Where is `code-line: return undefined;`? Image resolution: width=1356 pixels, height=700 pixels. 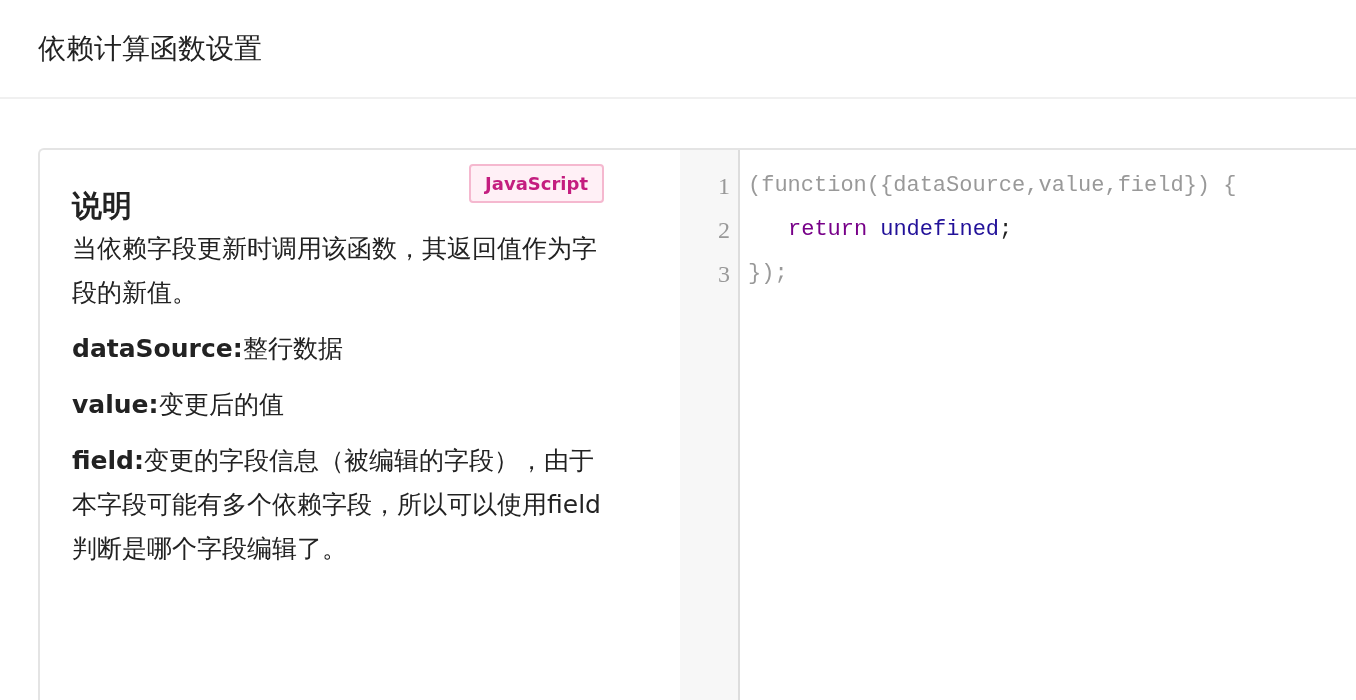 code-line: return undefined; is located at coordinates (900, 230).